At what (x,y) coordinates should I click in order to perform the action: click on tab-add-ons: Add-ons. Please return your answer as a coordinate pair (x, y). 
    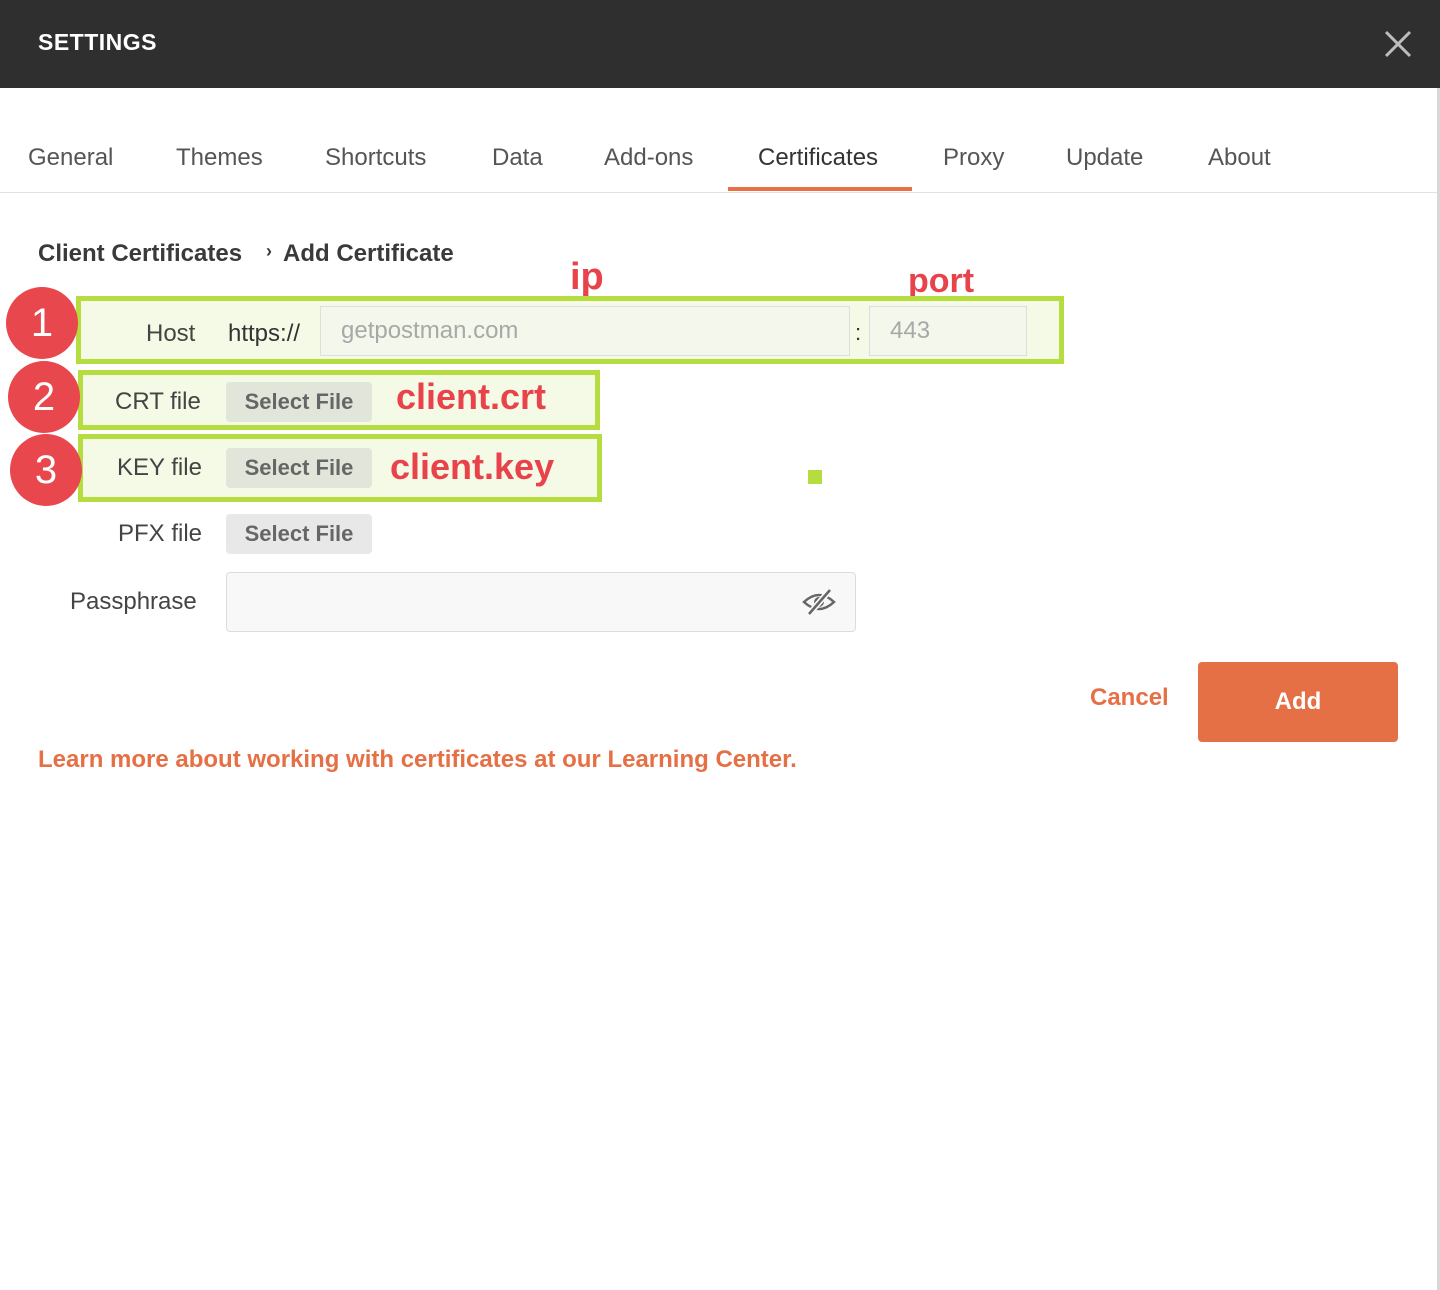
    Looking at the image, I should click on (648, 158).